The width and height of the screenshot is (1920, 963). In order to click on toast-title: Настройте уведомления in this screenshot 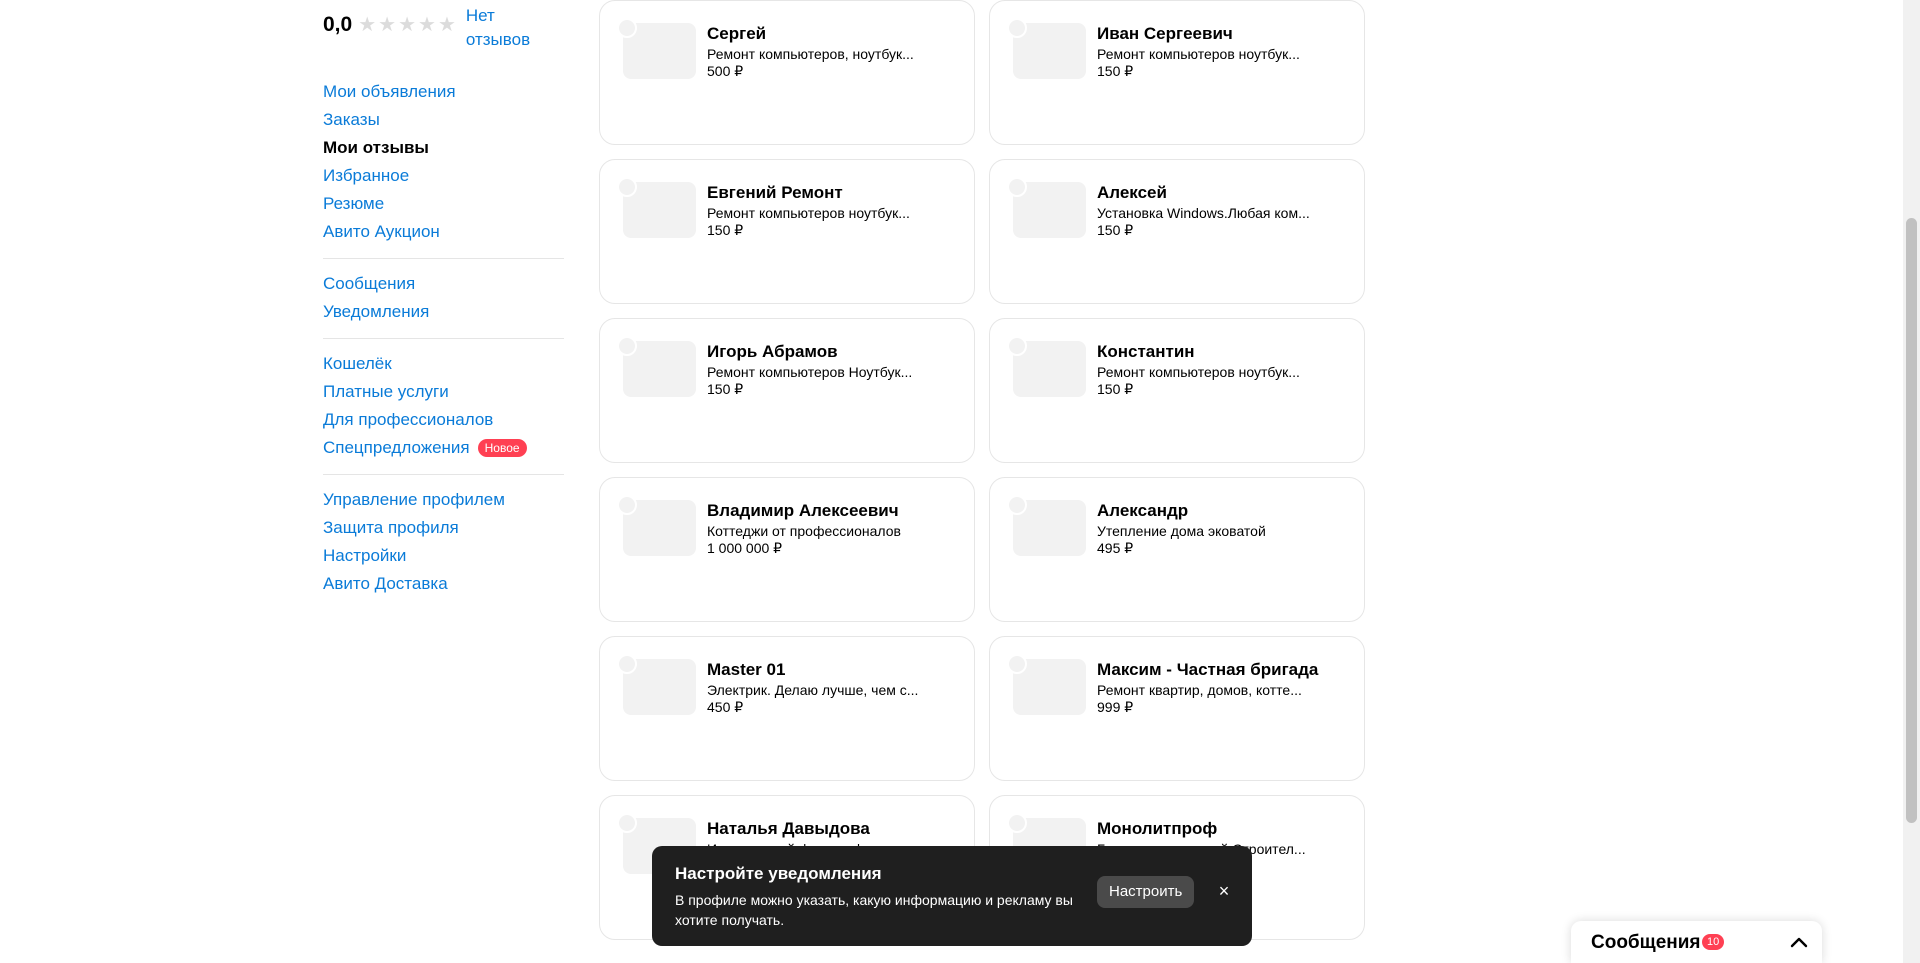, I will do `click(778, 873)`.